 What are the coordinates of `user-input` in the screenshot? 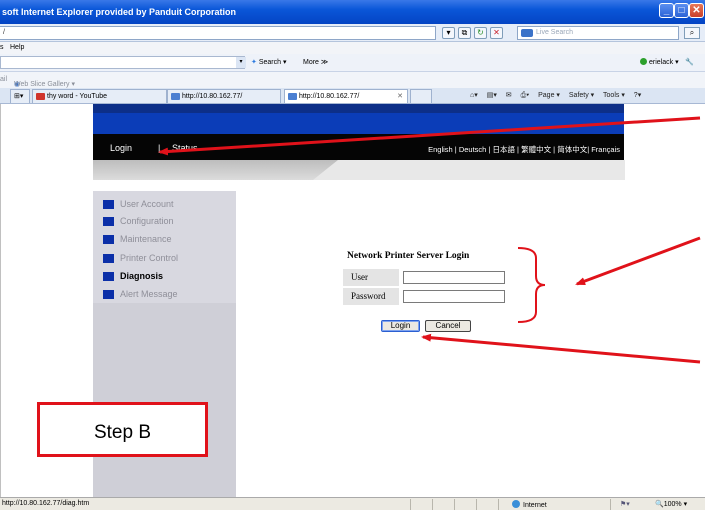 It's located at (454, 277).